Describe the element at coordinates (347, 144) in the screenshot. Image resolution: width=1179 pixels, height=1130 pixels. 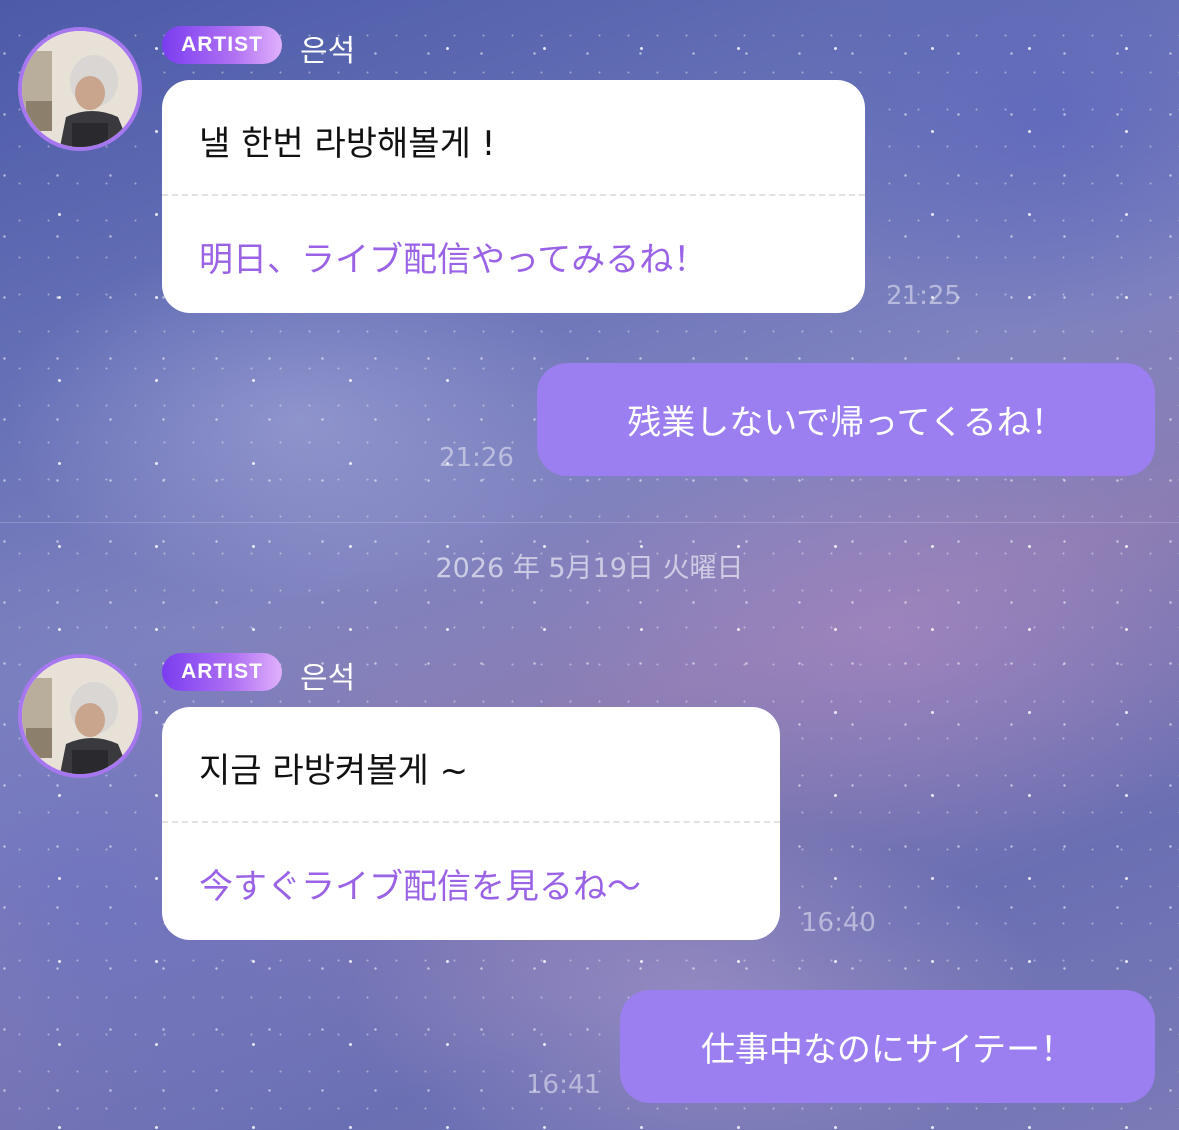
I see `message-original-text: 낼 한번 라방해볼게 !` at that location.